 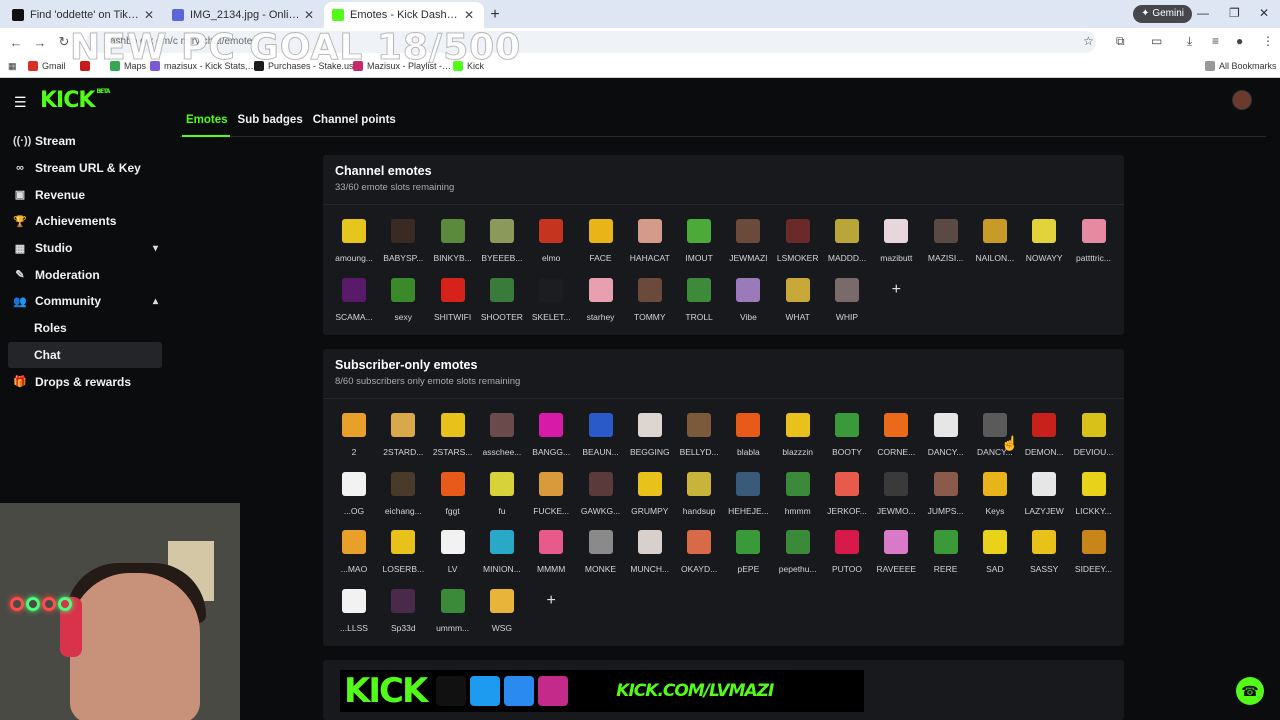 What do you see at coordinates (402, 305) in the screenshot?
I see `emote-item: sexy` at bounding box center [402, 305].